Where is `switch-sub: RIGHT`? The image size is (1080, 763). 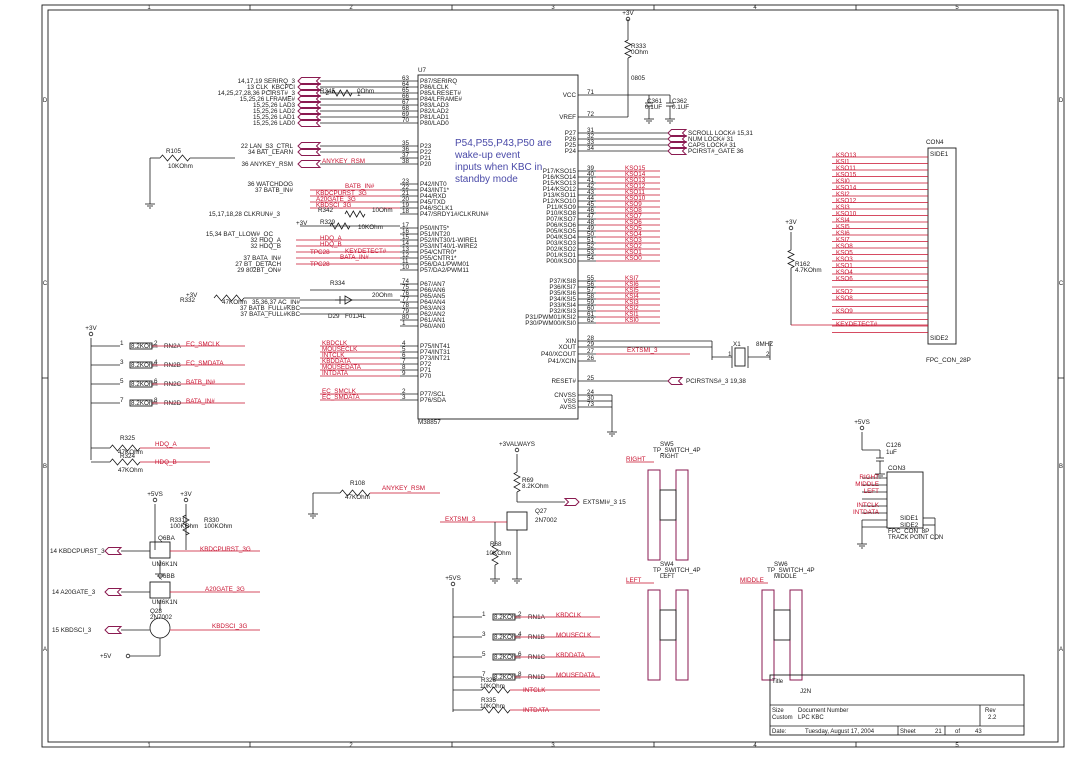 switch-sub: RIGHT is located at coordinates (669, 457).